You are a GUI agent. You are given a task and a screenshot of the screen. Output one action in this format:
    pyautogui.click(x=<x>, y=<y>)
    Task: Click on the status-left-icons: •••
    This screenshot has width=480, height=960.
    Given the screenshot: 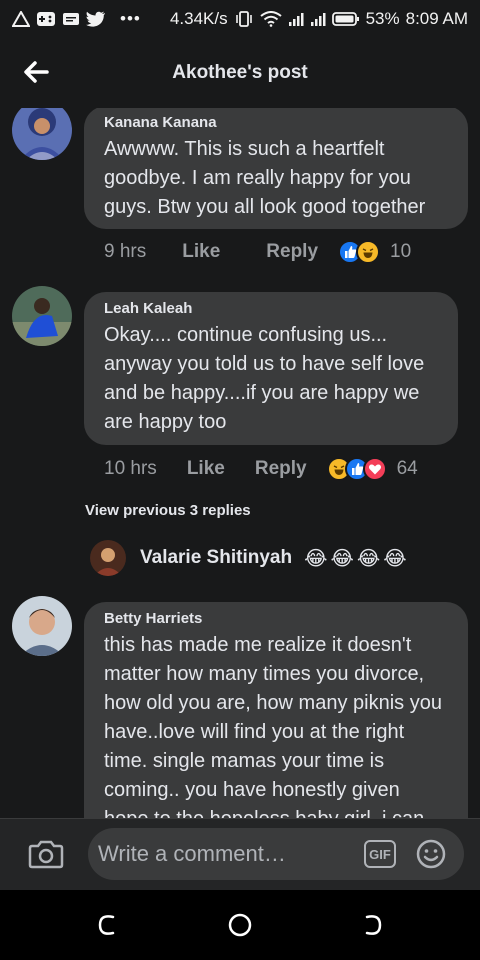 What is the action you would take?
    pyautogui.click(x=76, y=19)
    